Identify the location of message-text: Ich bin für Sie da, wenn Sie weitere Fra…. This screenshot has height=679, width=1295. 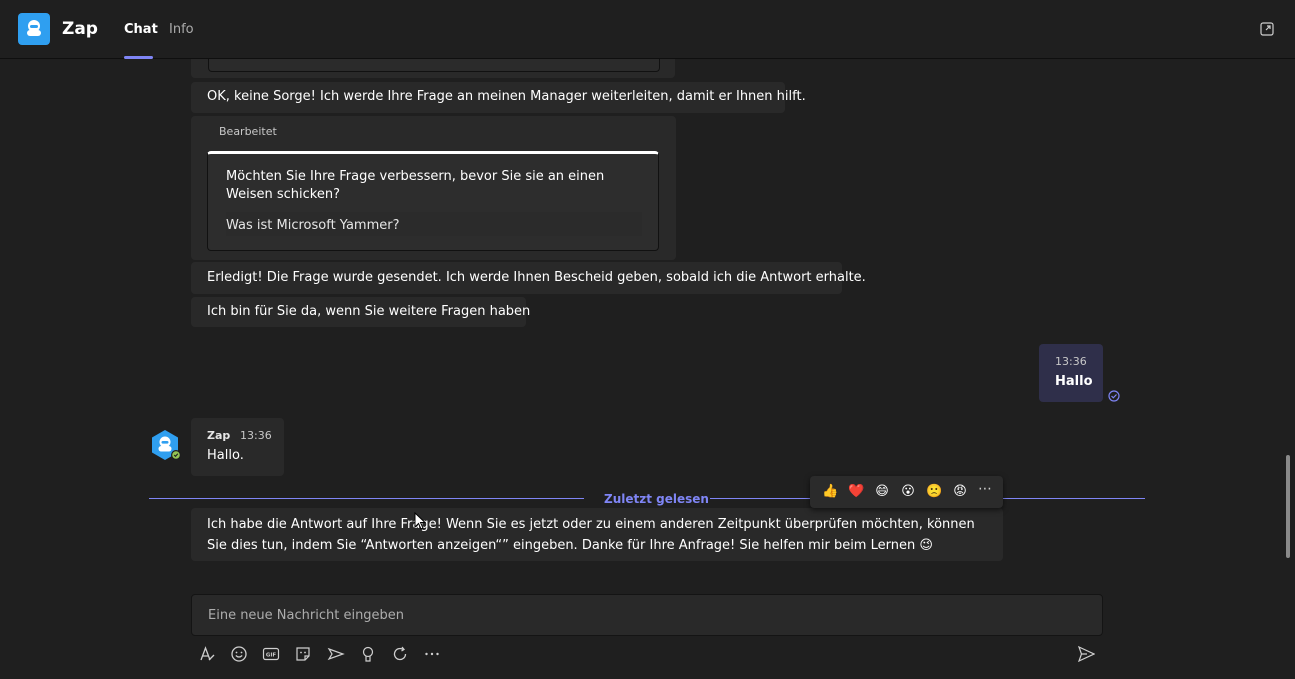
(369, 311).